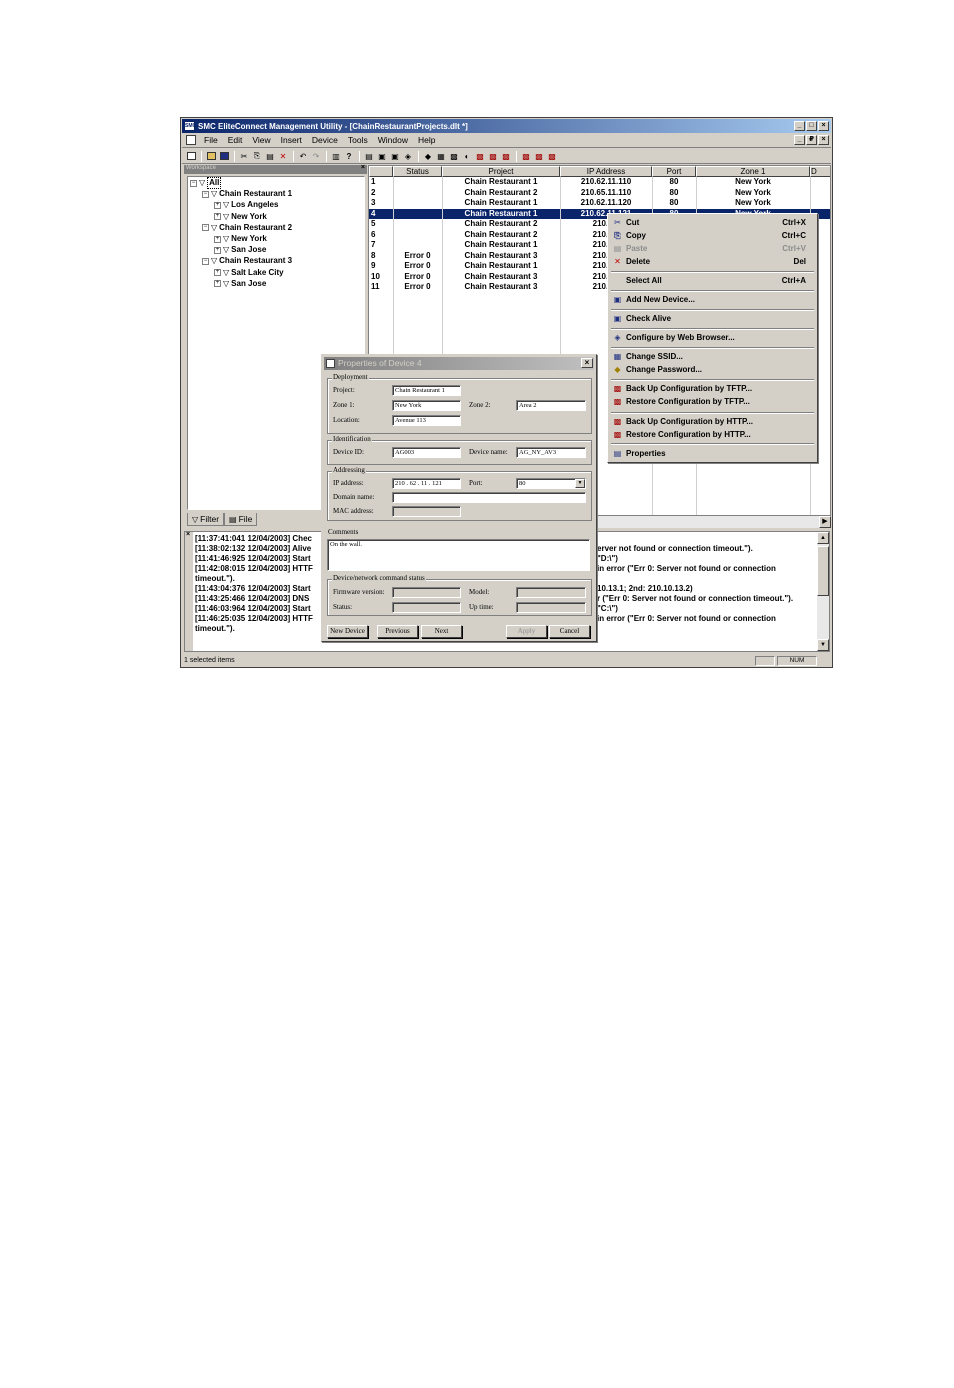  Describe the element at coordinates (291, 140) in the screenshot. I see `menu-insert: Insert` at that location.